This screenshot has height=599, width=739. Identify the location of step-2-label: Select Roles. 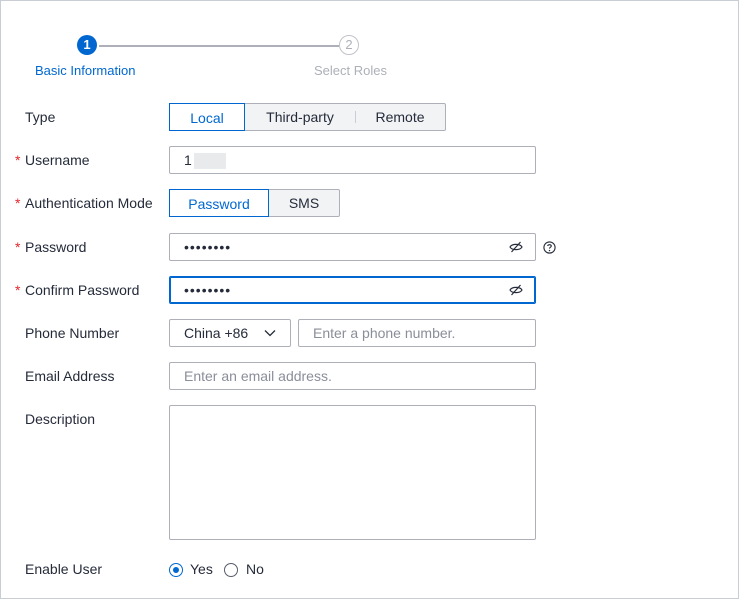
(350, 70).